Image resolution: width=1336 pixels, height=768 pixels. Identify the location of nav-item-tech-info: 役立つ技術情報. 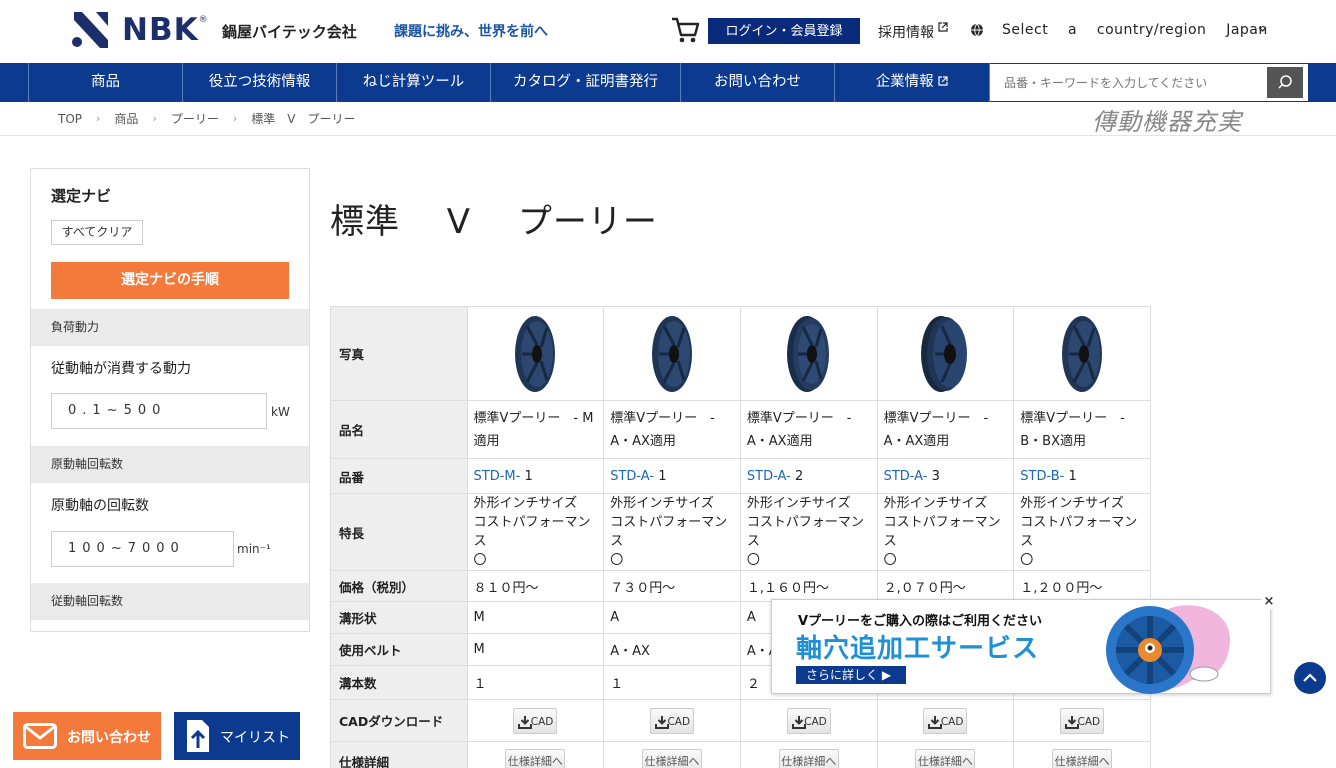
(259, 82).